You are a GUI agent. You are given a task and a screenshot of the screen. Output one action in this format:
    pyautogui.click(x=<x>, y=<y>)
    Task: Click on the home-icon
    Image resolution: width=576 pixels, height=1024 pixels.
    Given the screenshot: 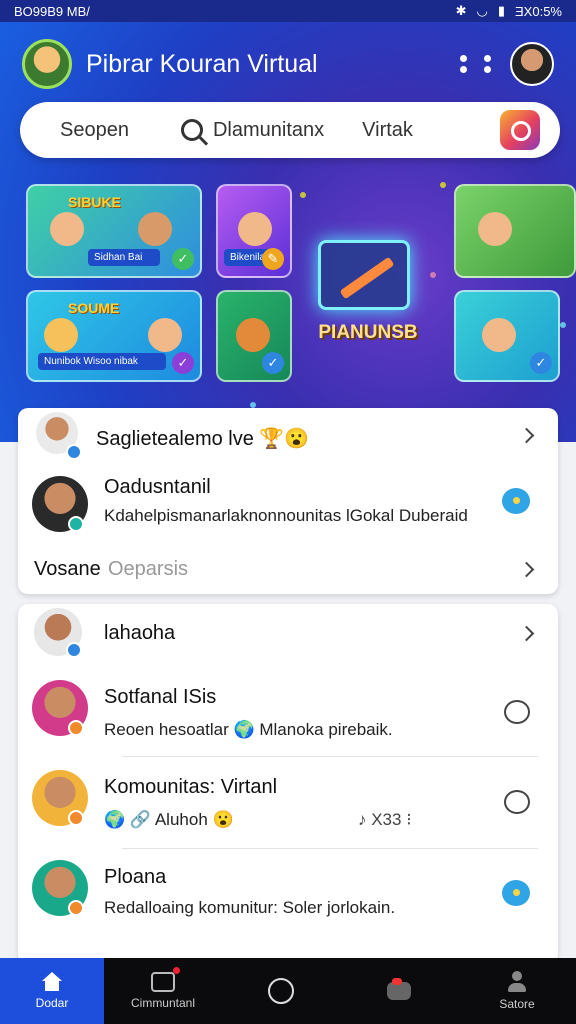 What is the action you would take?
    pyautogui.click(x=52, y=982)
    